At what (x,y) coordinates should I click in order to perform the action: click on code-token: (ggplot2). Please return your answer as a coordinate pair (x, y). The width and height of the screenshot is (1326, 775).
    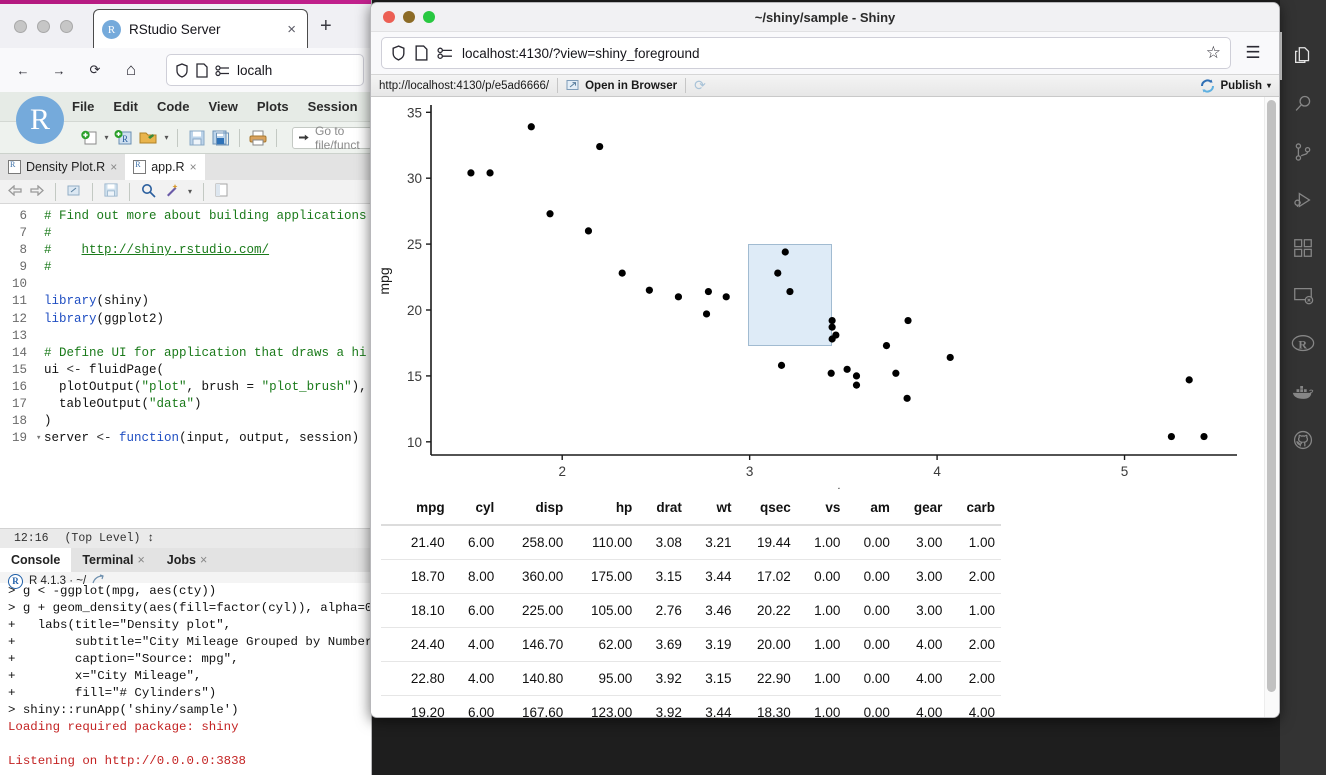
    Looking at the image, I should click on (130, 318).